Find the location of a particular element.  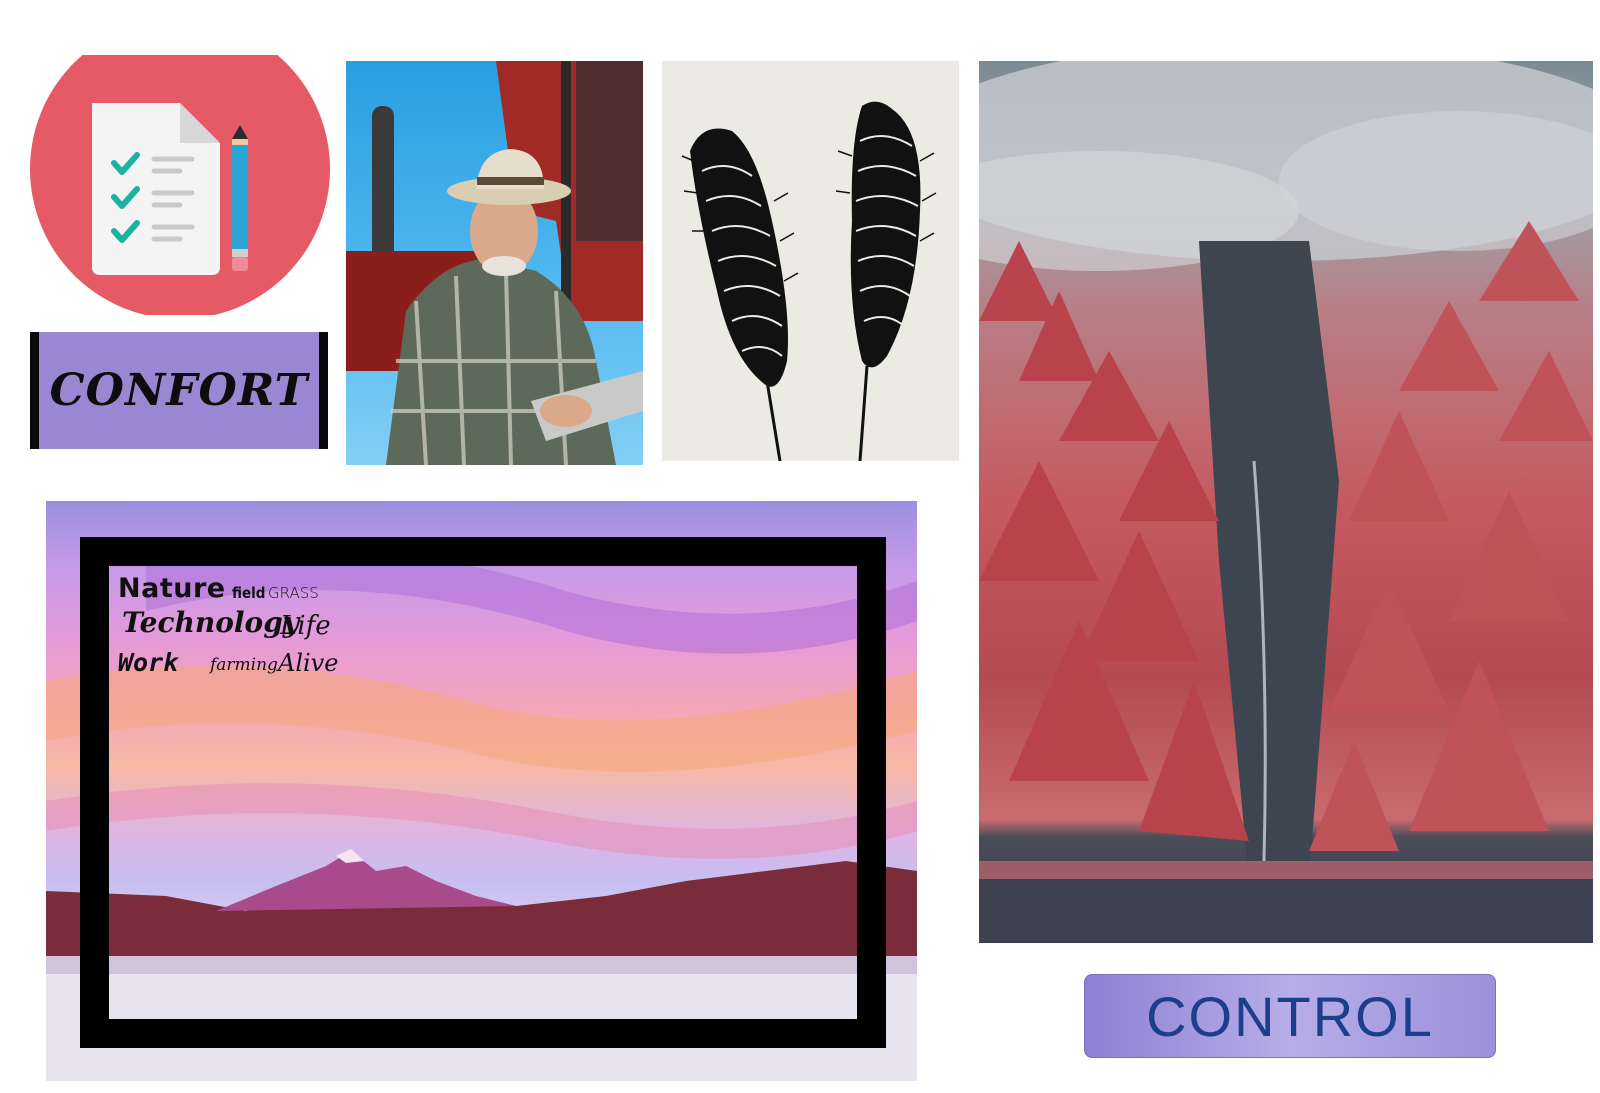

word-nature: Nature is located at coordinates (172, 588).